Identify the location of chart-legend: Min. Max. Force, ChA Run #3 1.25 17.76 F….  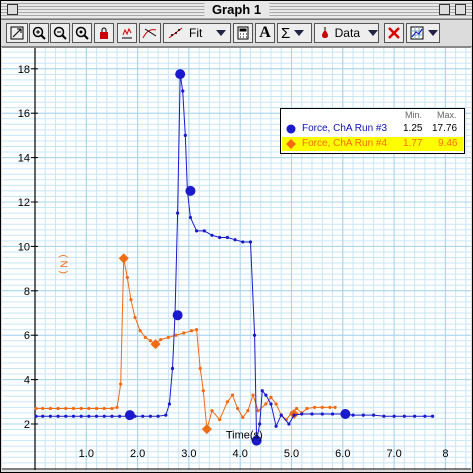
(372, 131).